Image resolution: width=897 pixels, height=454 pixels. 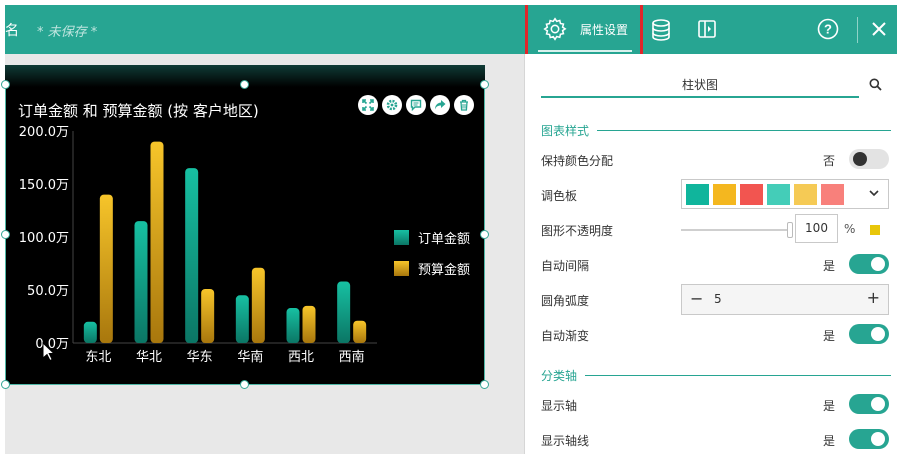 I want to click on trash-icon, so click(x=464, y=105).